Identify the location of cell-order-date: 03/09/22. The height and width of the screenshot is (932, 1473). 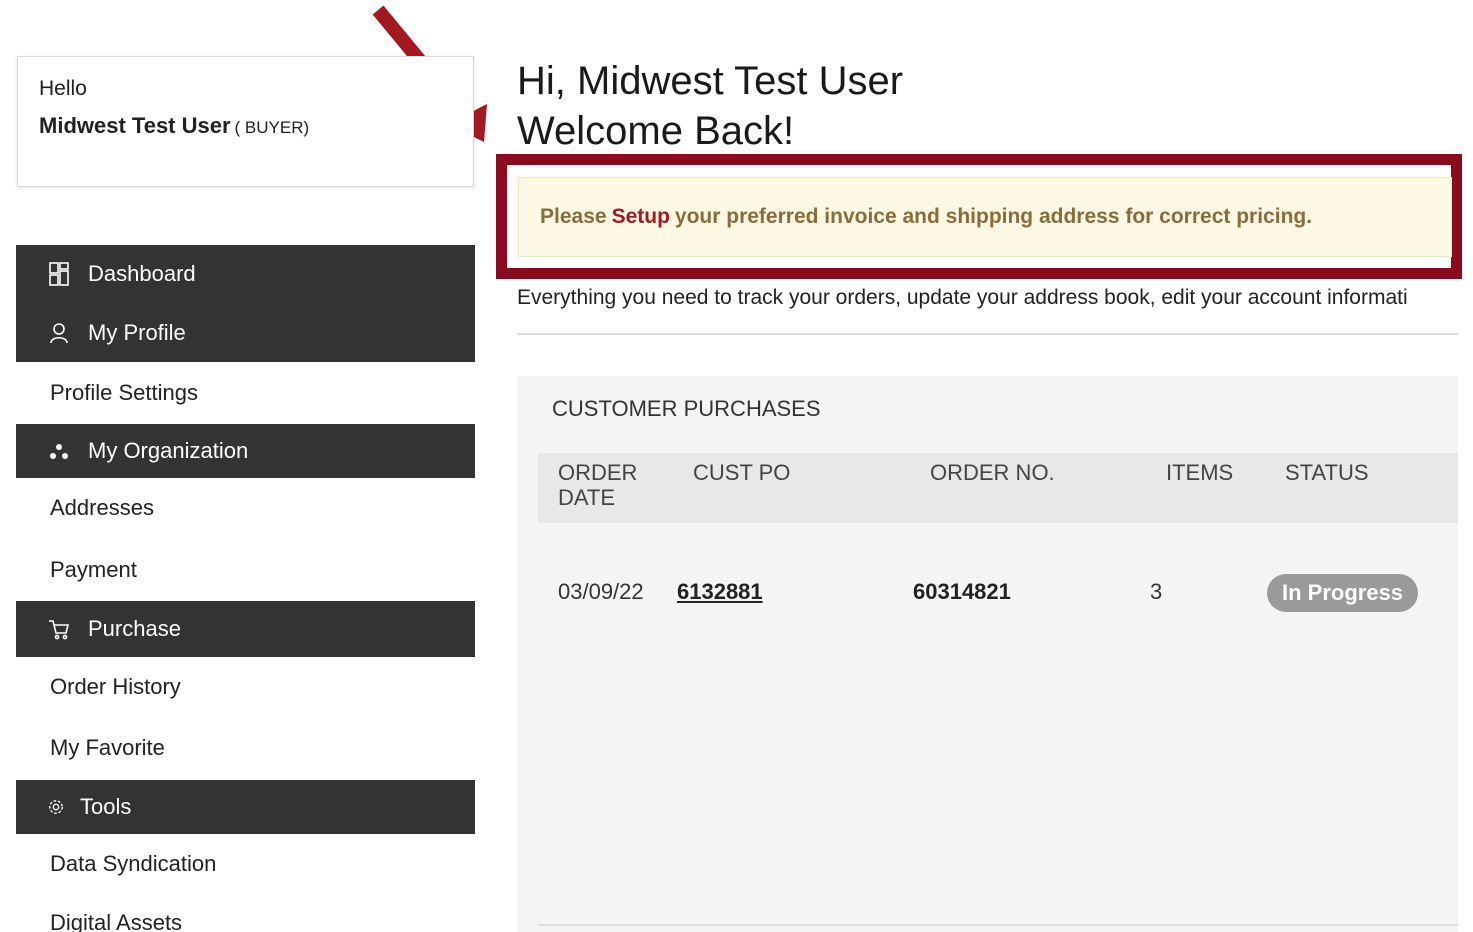
(601, 591).